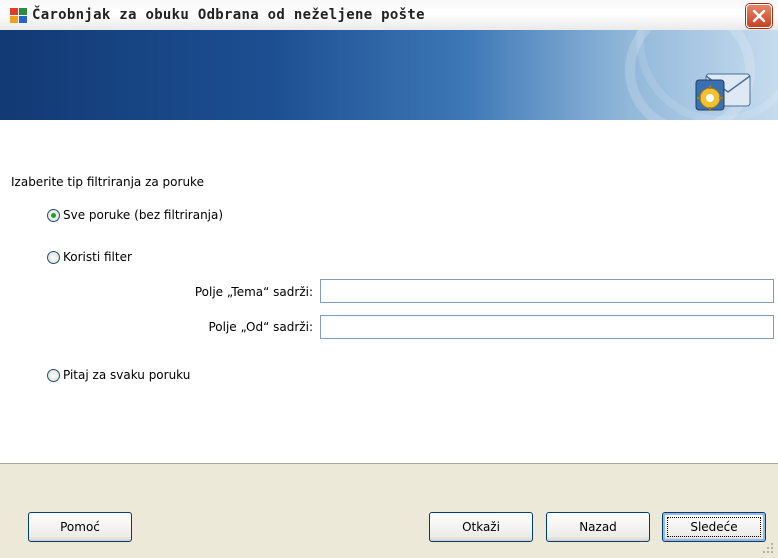 This screenshot has width=778, height=558. I want to click on subject-field-label: Polje „Tema“ sadrži:, so click(253, 292).